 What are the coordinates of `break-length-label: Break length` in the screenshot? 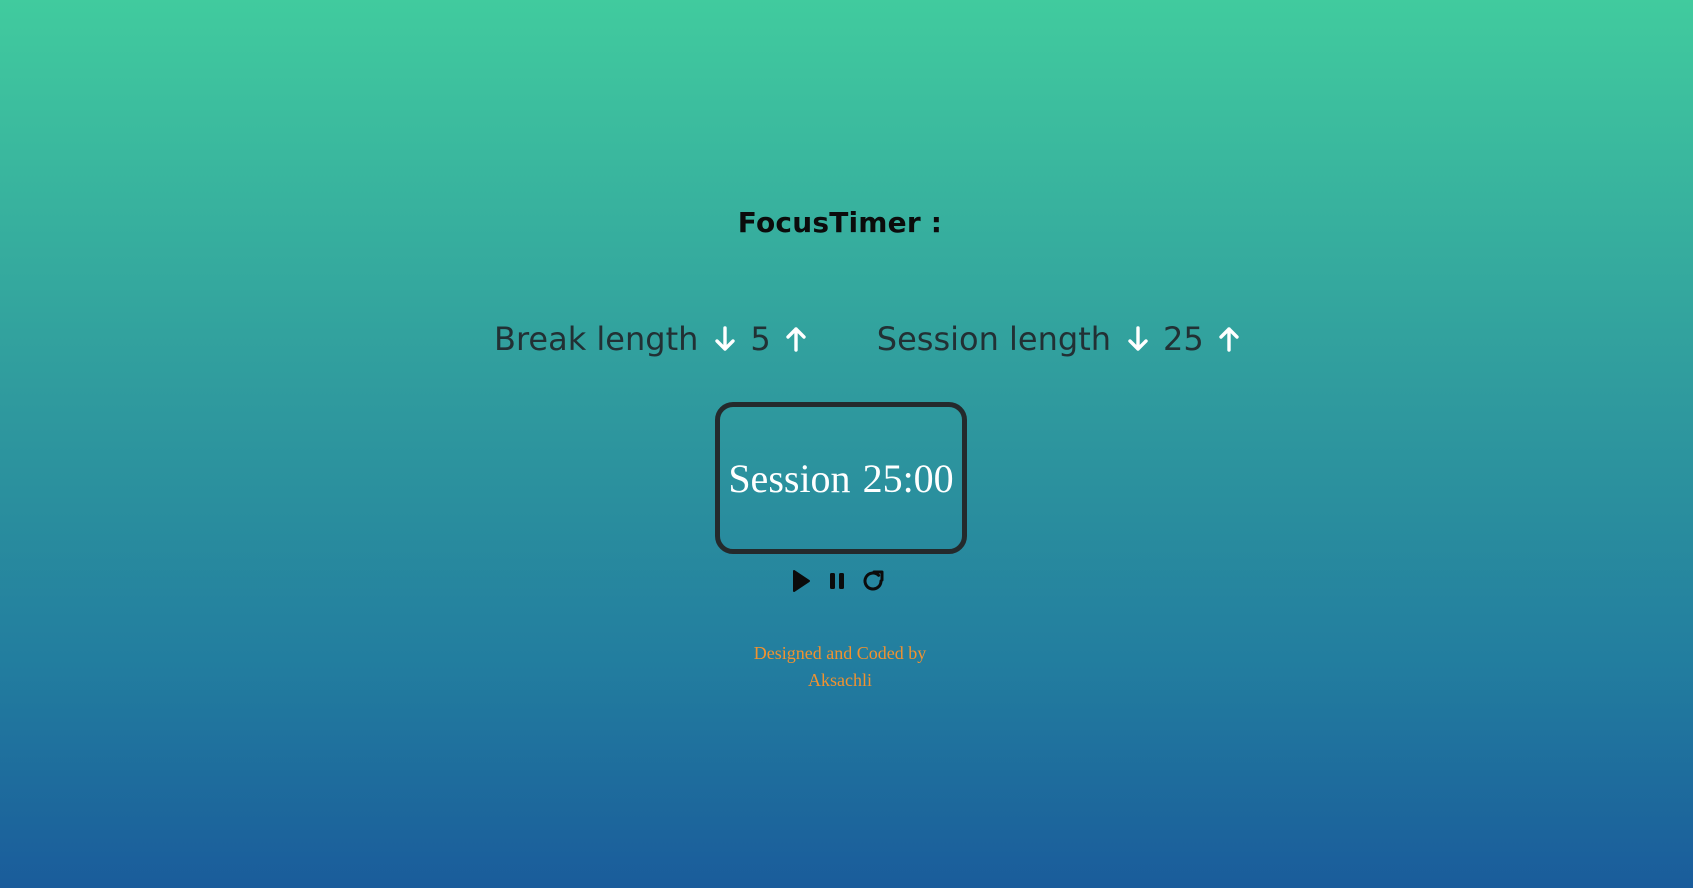 It's located at (596, 339).